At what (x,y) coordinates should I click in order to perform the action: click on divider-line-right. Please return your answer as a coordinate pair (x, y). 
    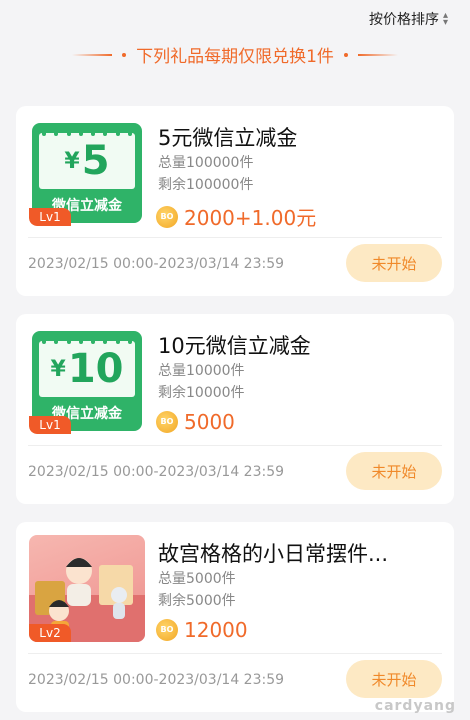
    Looking at the image, I should click on (377, 54).